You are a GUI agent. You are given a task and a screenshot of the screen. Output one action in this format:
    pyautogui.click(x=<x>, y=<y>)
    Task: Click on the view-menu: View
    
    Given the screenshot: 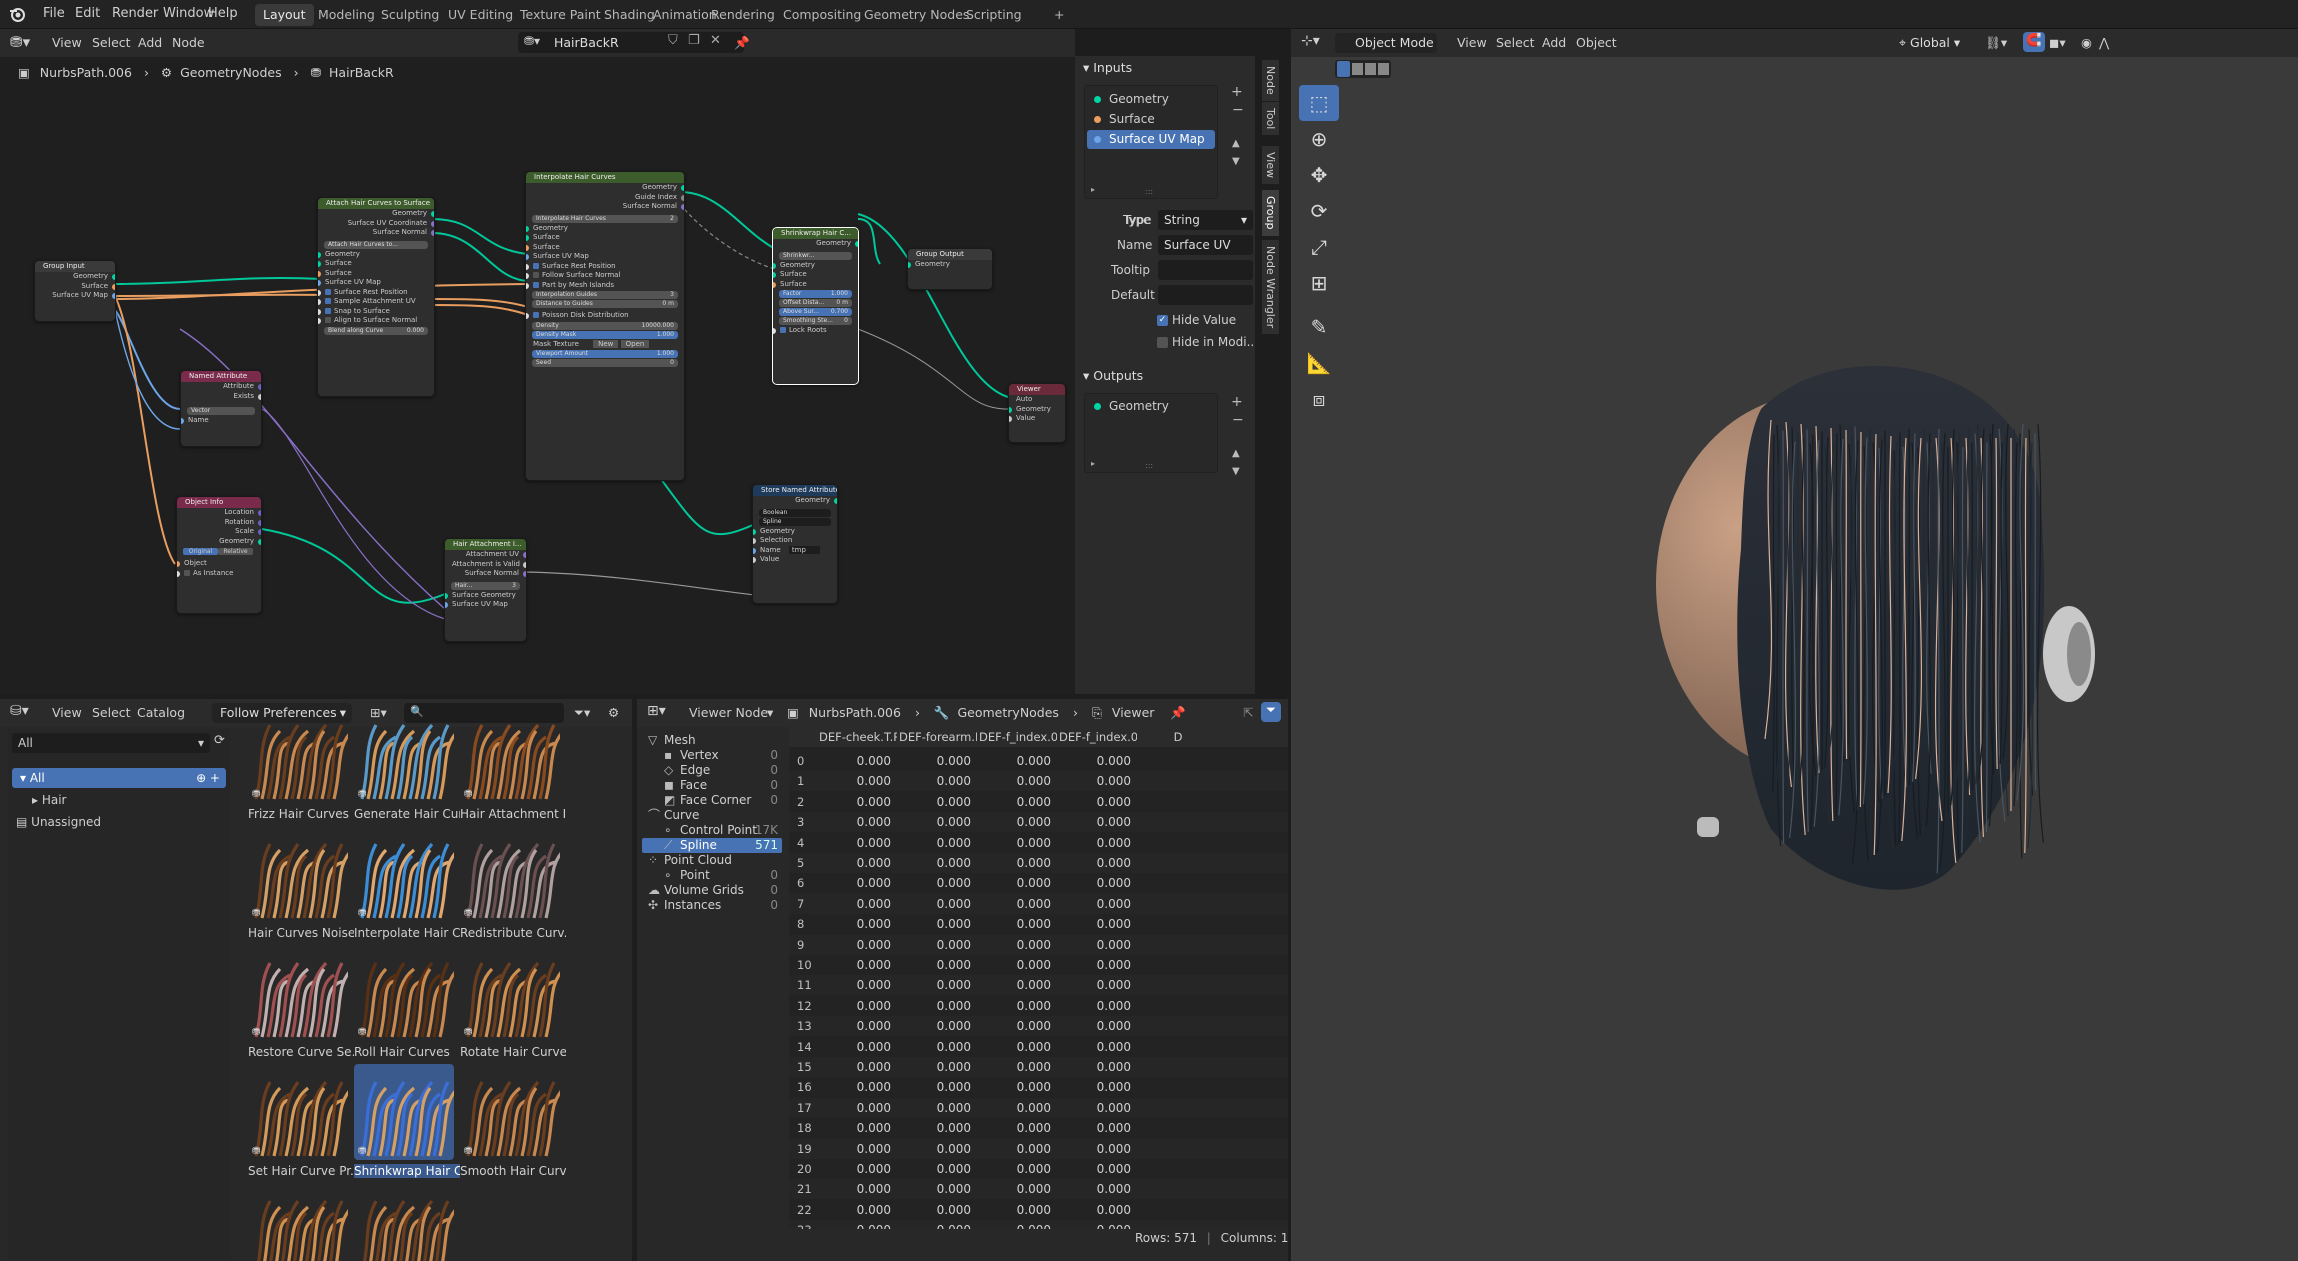 What is the action you would take?
    pyautogui.click(x=1472, y=42)
    